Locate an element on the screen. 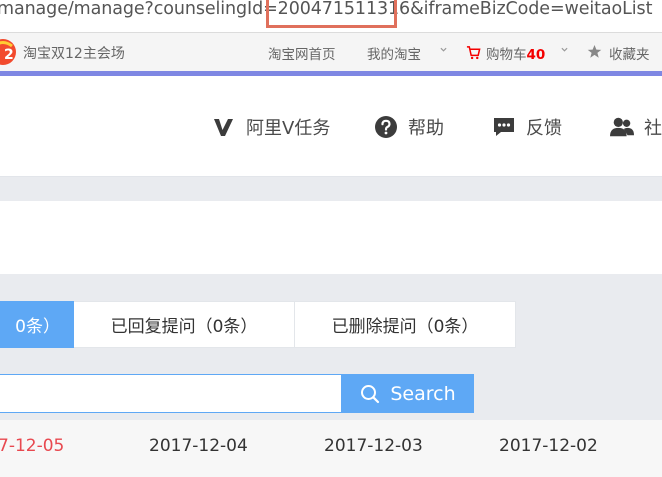  cart-icon is located at coordinates (473, 53).